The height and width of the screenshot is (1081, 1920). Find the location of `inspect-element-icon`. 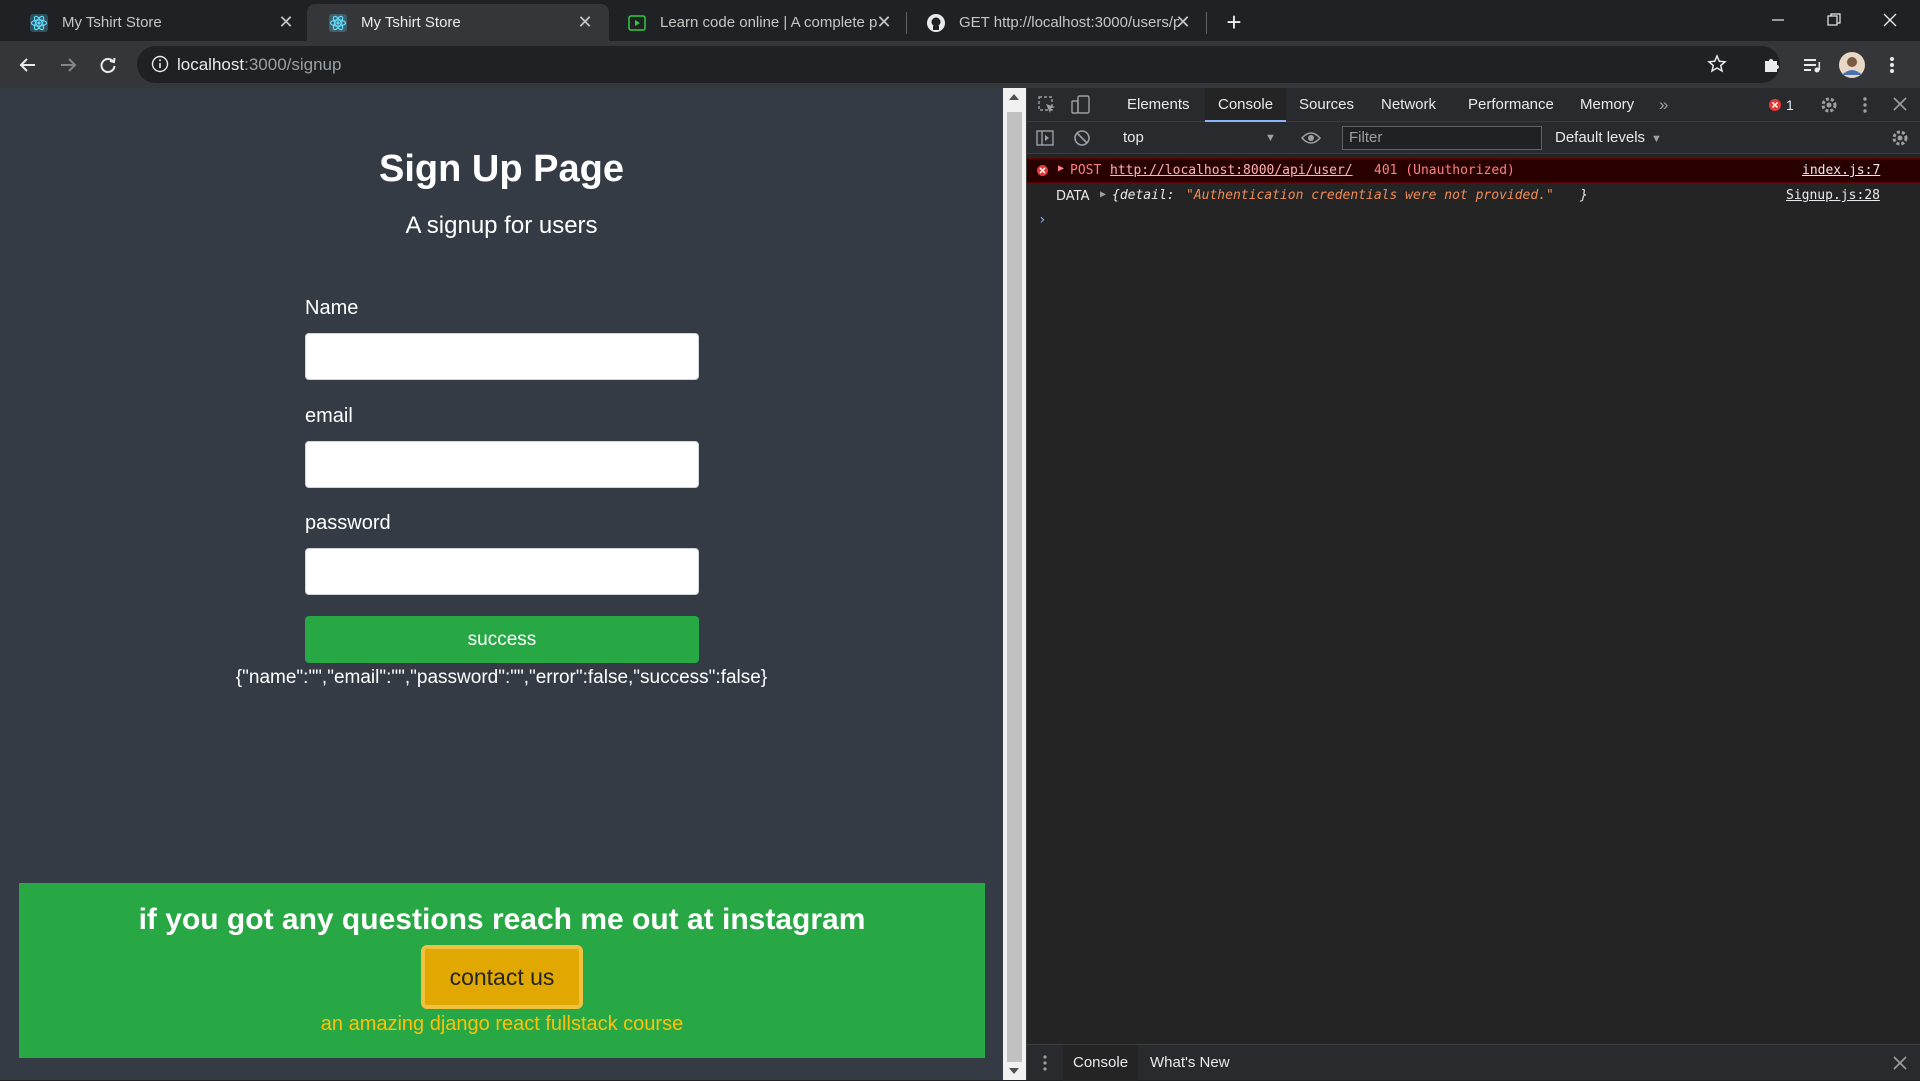

inspect-element-icon is located at coordinates (1047, 107).